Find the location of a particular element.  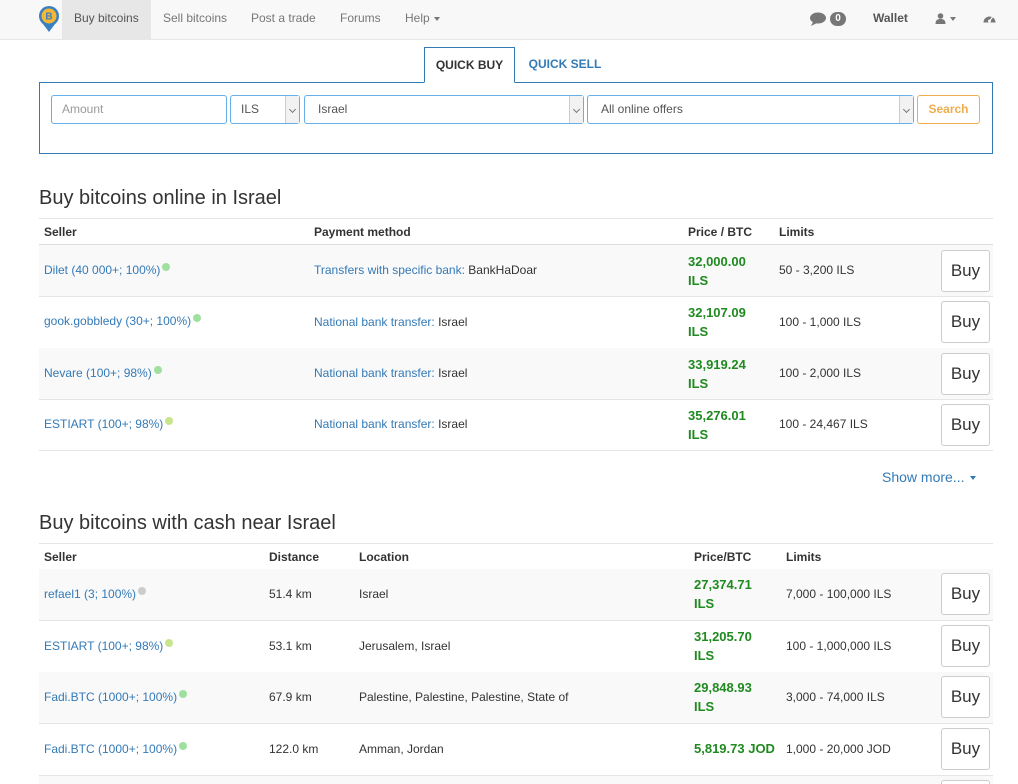

price-per-btc: 5,819.73 JOD is located at coordinates (734, 748).